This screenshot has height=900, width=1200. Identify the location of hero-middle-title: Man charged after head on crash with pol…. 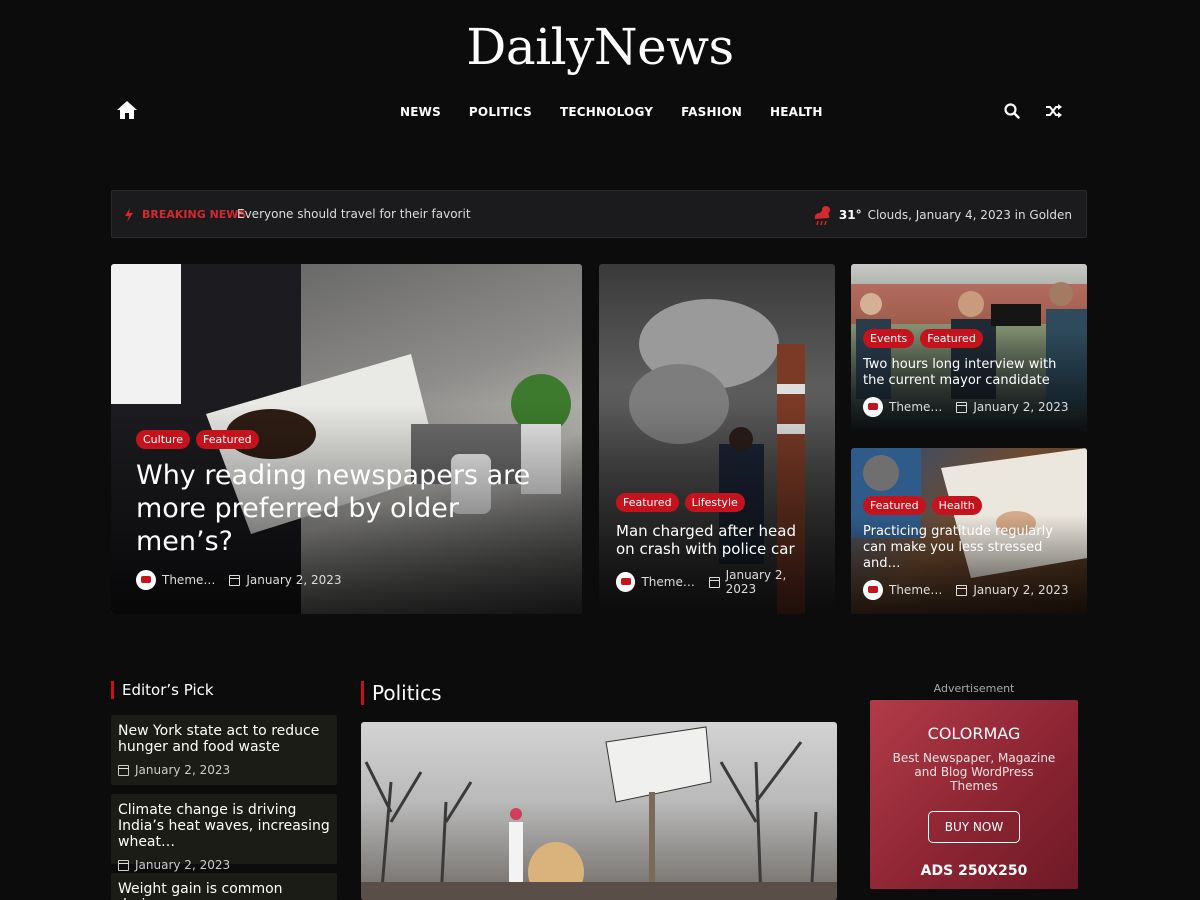
(717, 540).